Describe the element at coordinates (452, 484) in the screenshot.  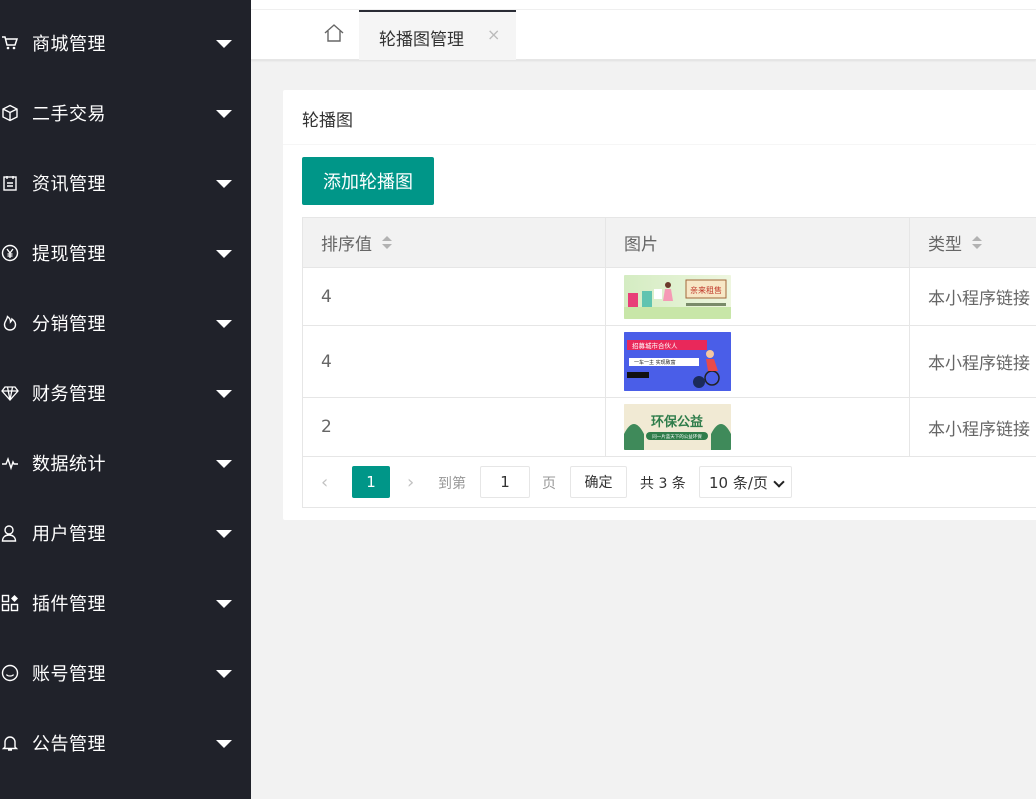
I see `goto-label: 到第` at that location.